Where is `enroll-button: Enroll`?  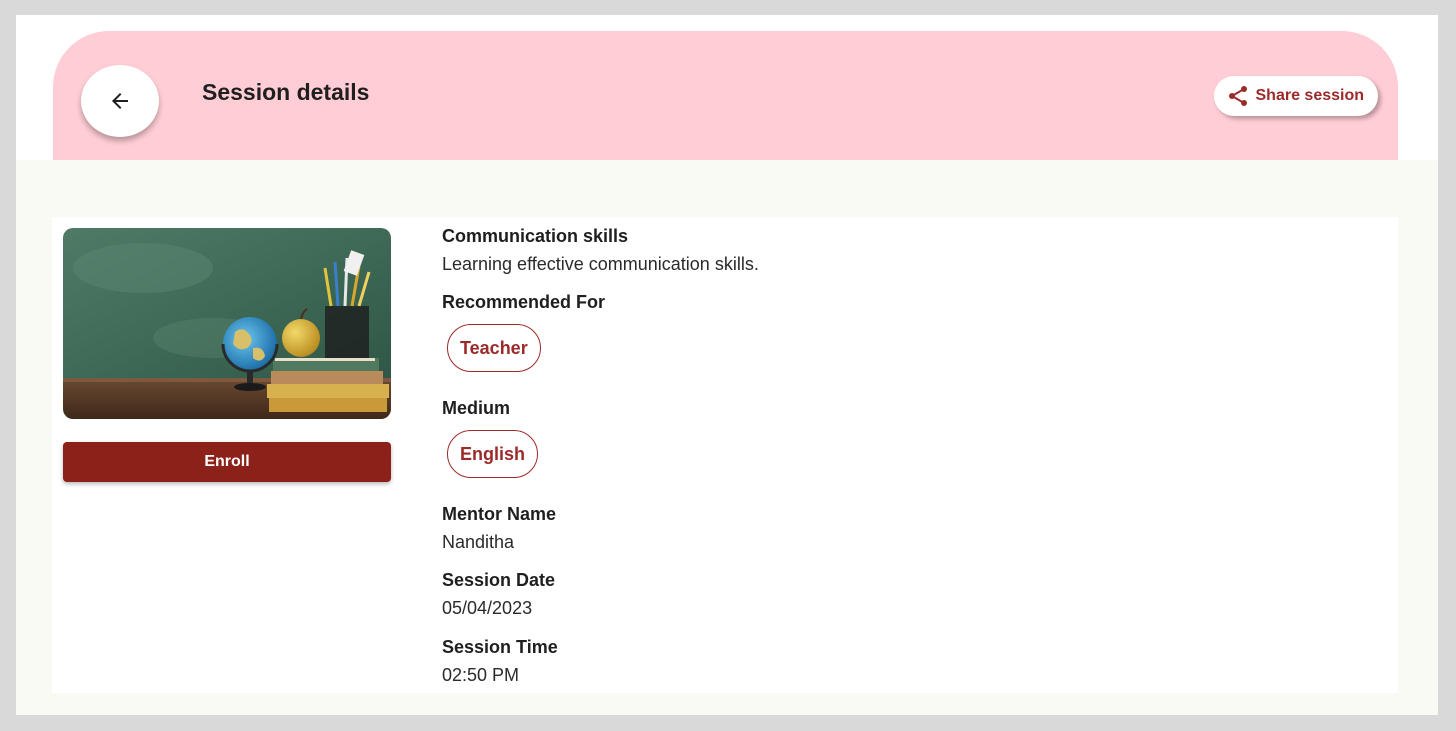 enroll-button: Enroll is located at coordinates (227, 462).